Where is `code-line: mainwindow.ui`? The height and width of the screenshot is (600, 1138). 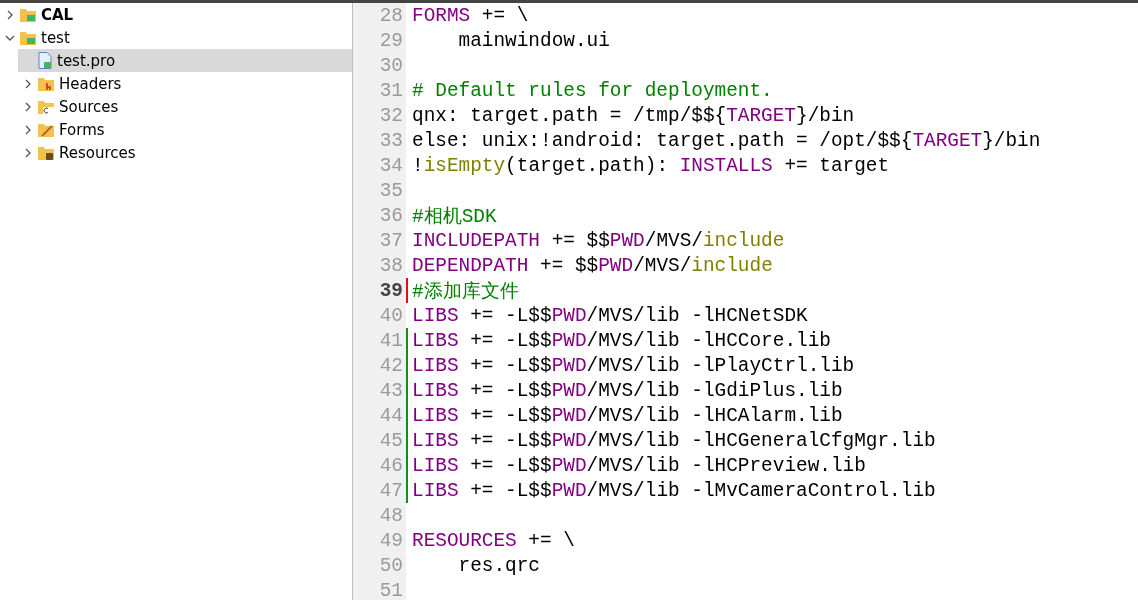 code-line: mainwindow.ui is located at coordinates (533, 40).